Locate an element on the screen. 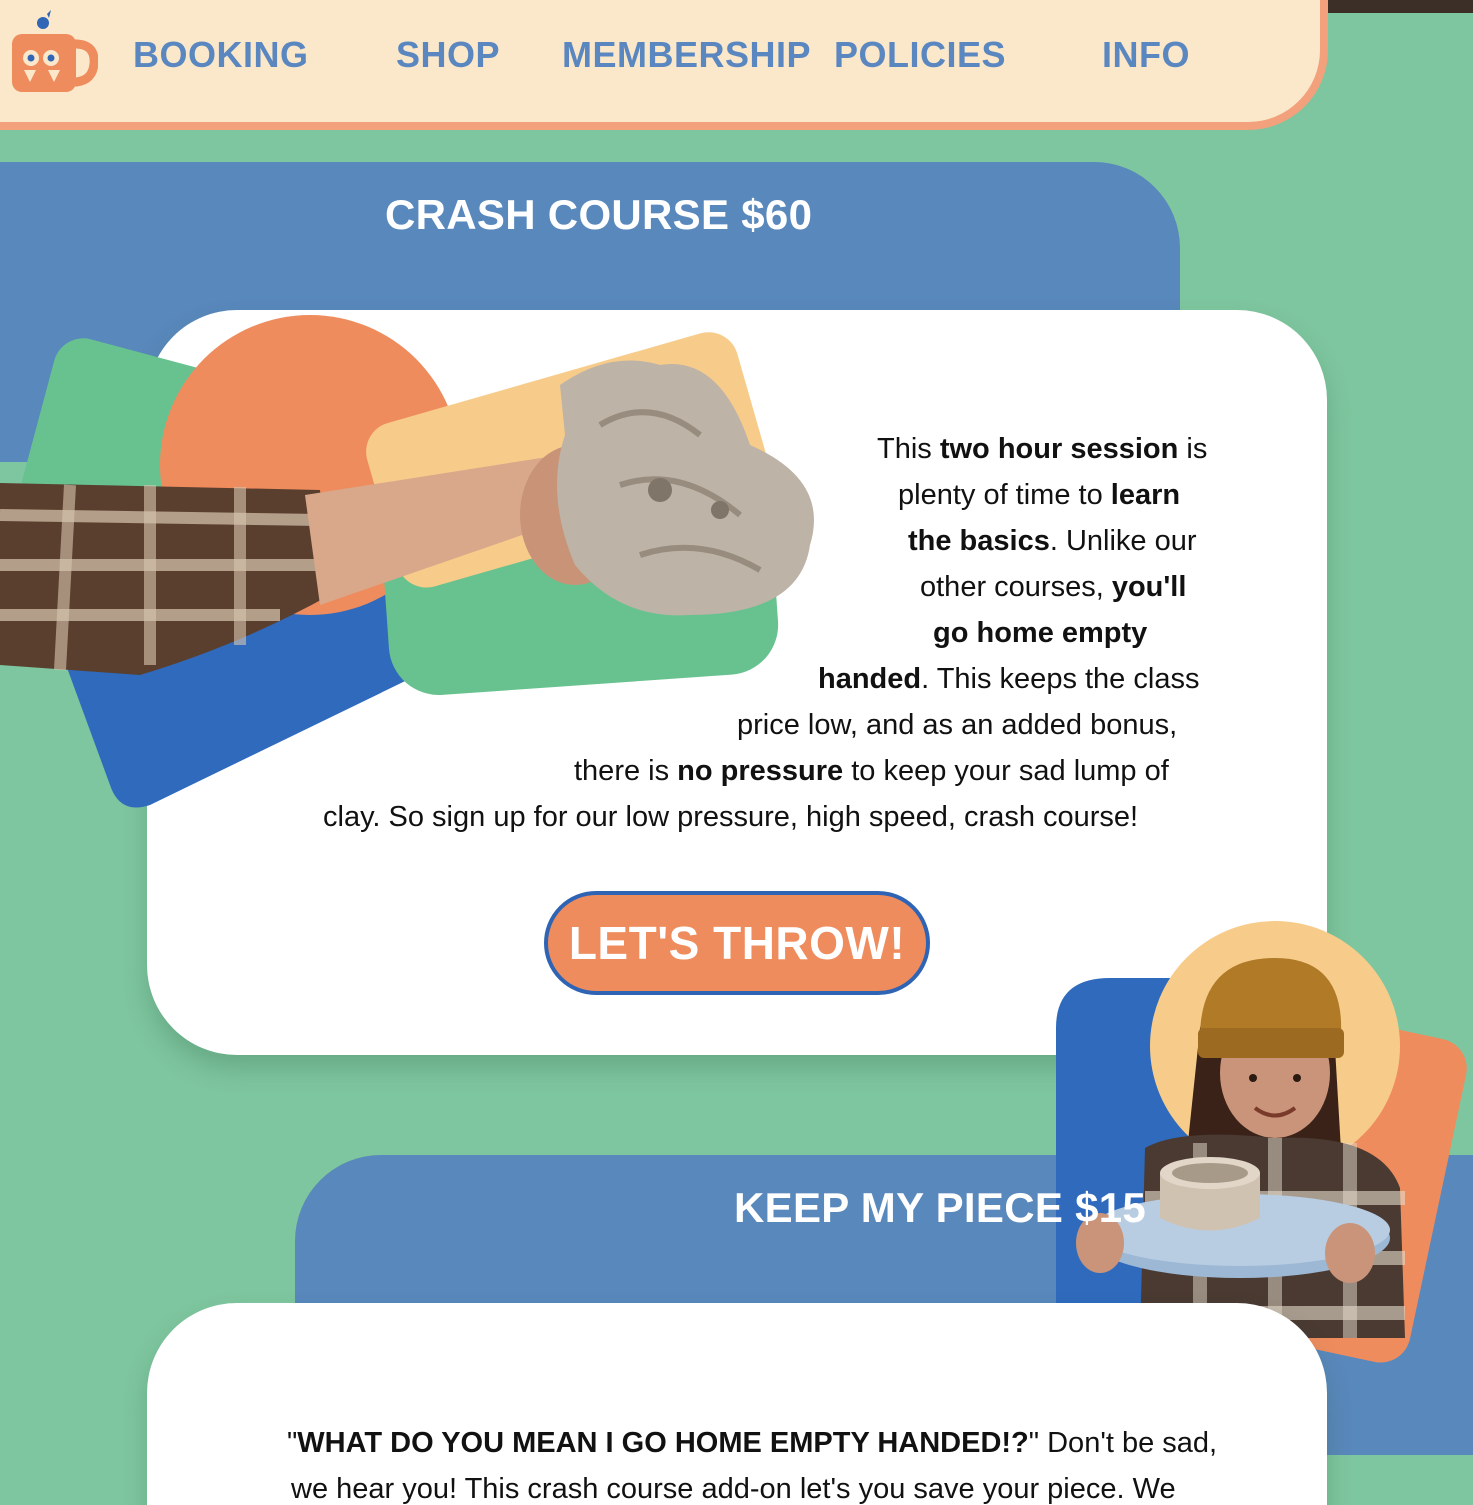 This screenshot has height=1505, width=1473. crash-text-line-2: plenty of time to learn is located at coordinates (1039, 495).